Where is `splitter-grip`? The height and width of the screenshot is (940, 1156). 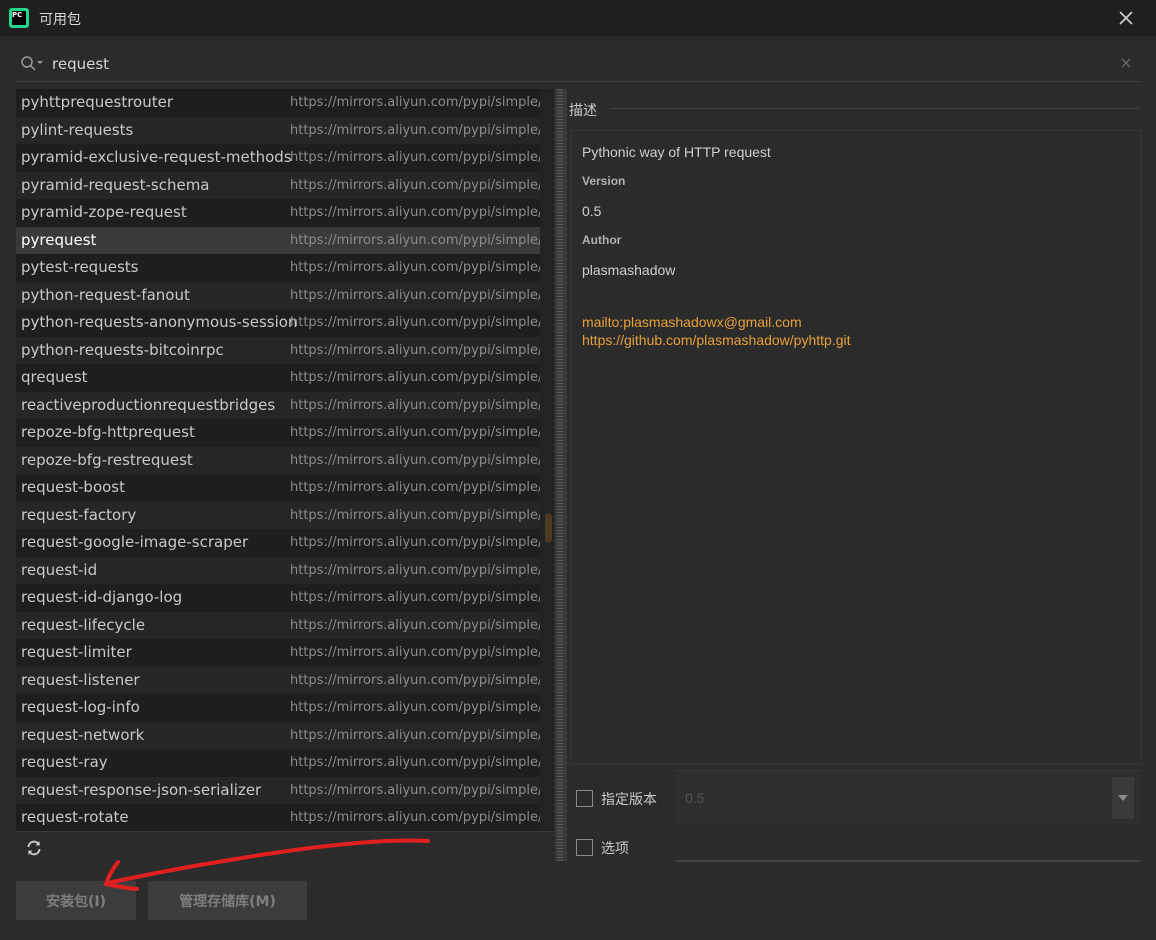 splitter-grip is located at coordinates (560, 475).